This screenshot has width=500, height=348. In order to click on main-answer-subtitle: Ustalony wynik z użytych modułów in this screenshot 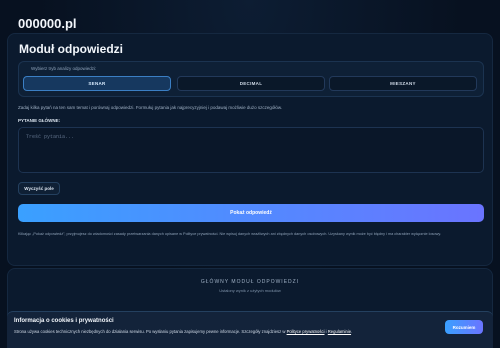, I will do `click(250, 290)`.